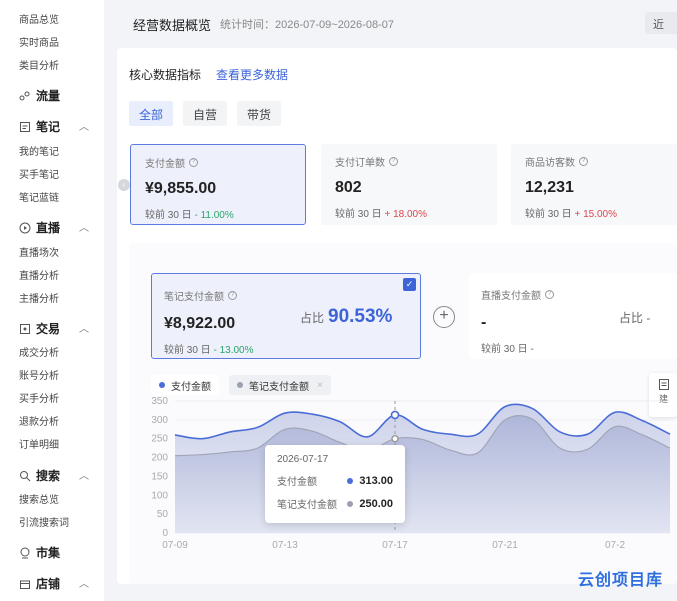 The height and width of the screenshot is (601, 677). I want to click on sidebar-item-product-overview: 商品总览, so click(39, 18).